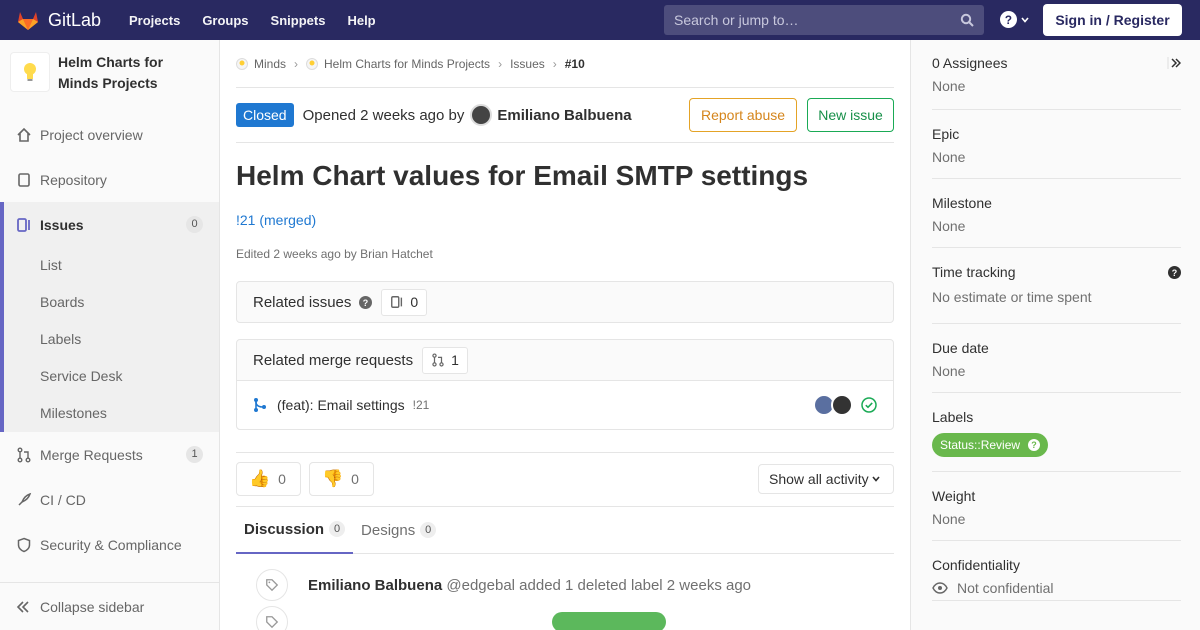 Image resolution: width=1200 pixels, height=630 pixels. I want to click on sidebar-subitem-list: List, so click(111, 265).